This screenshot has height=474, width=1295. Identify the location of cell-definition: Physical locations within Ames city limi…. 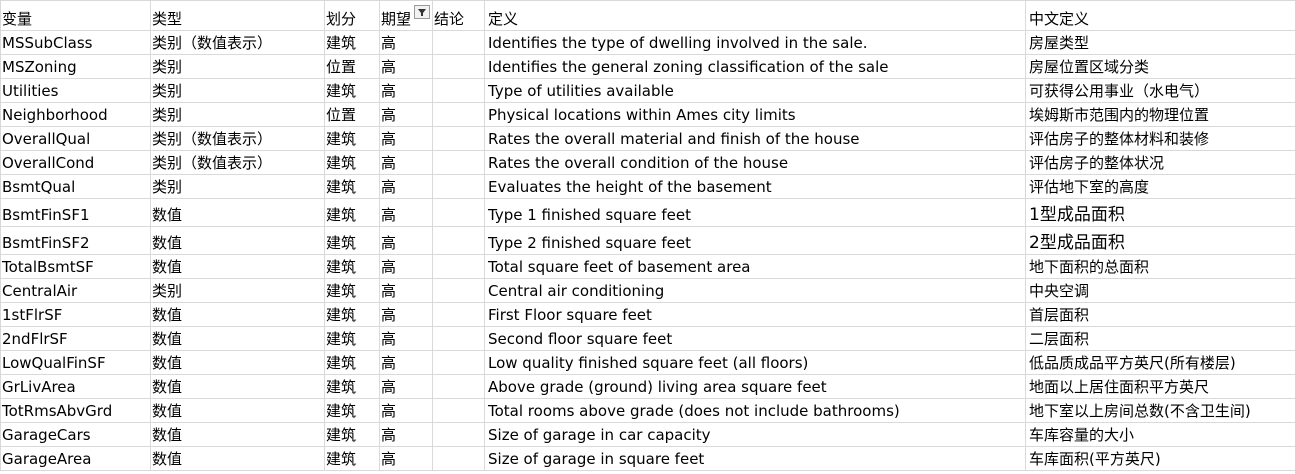
(755, 114).